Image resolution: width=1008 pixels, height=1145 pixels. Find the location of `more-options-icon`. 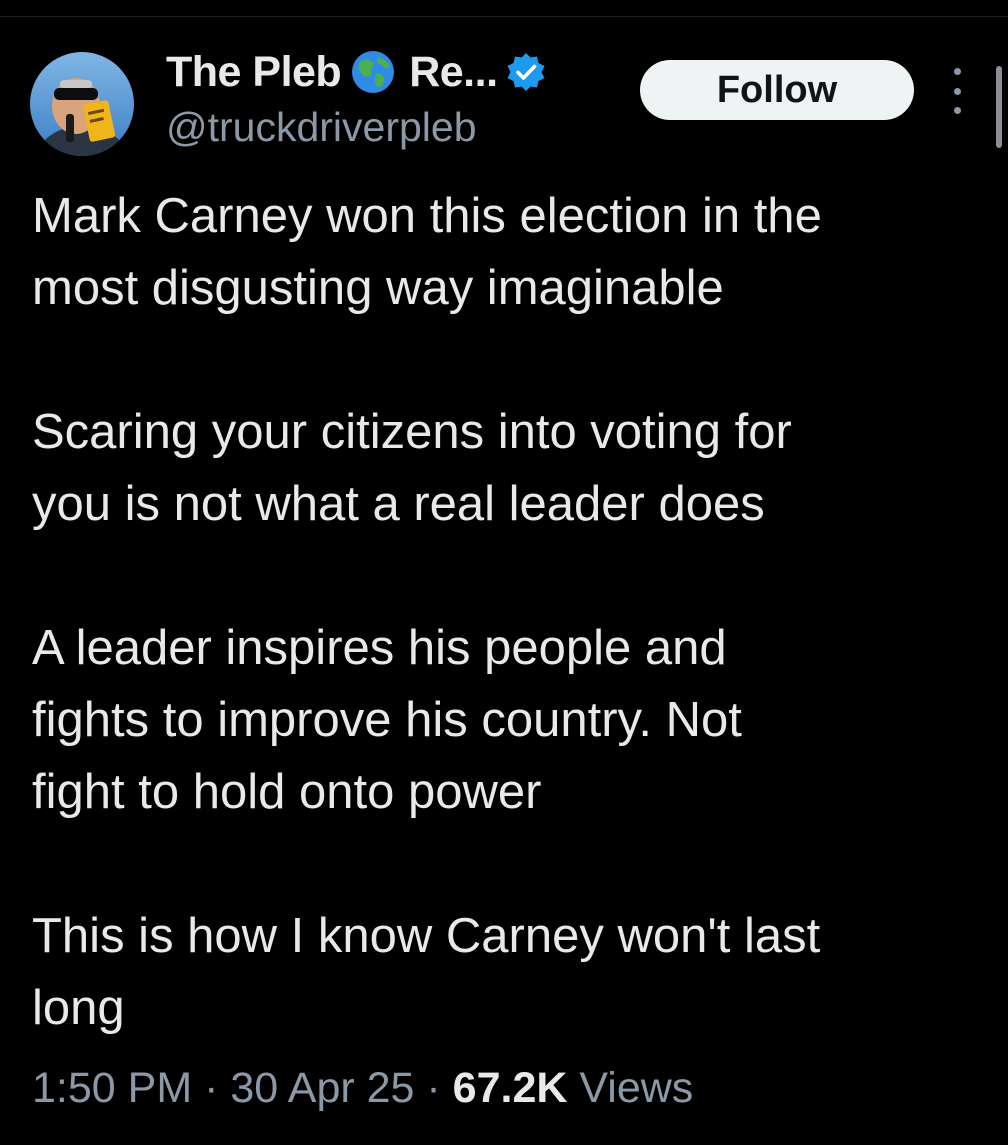

more-options-icon is located at coordinates (957, 91).